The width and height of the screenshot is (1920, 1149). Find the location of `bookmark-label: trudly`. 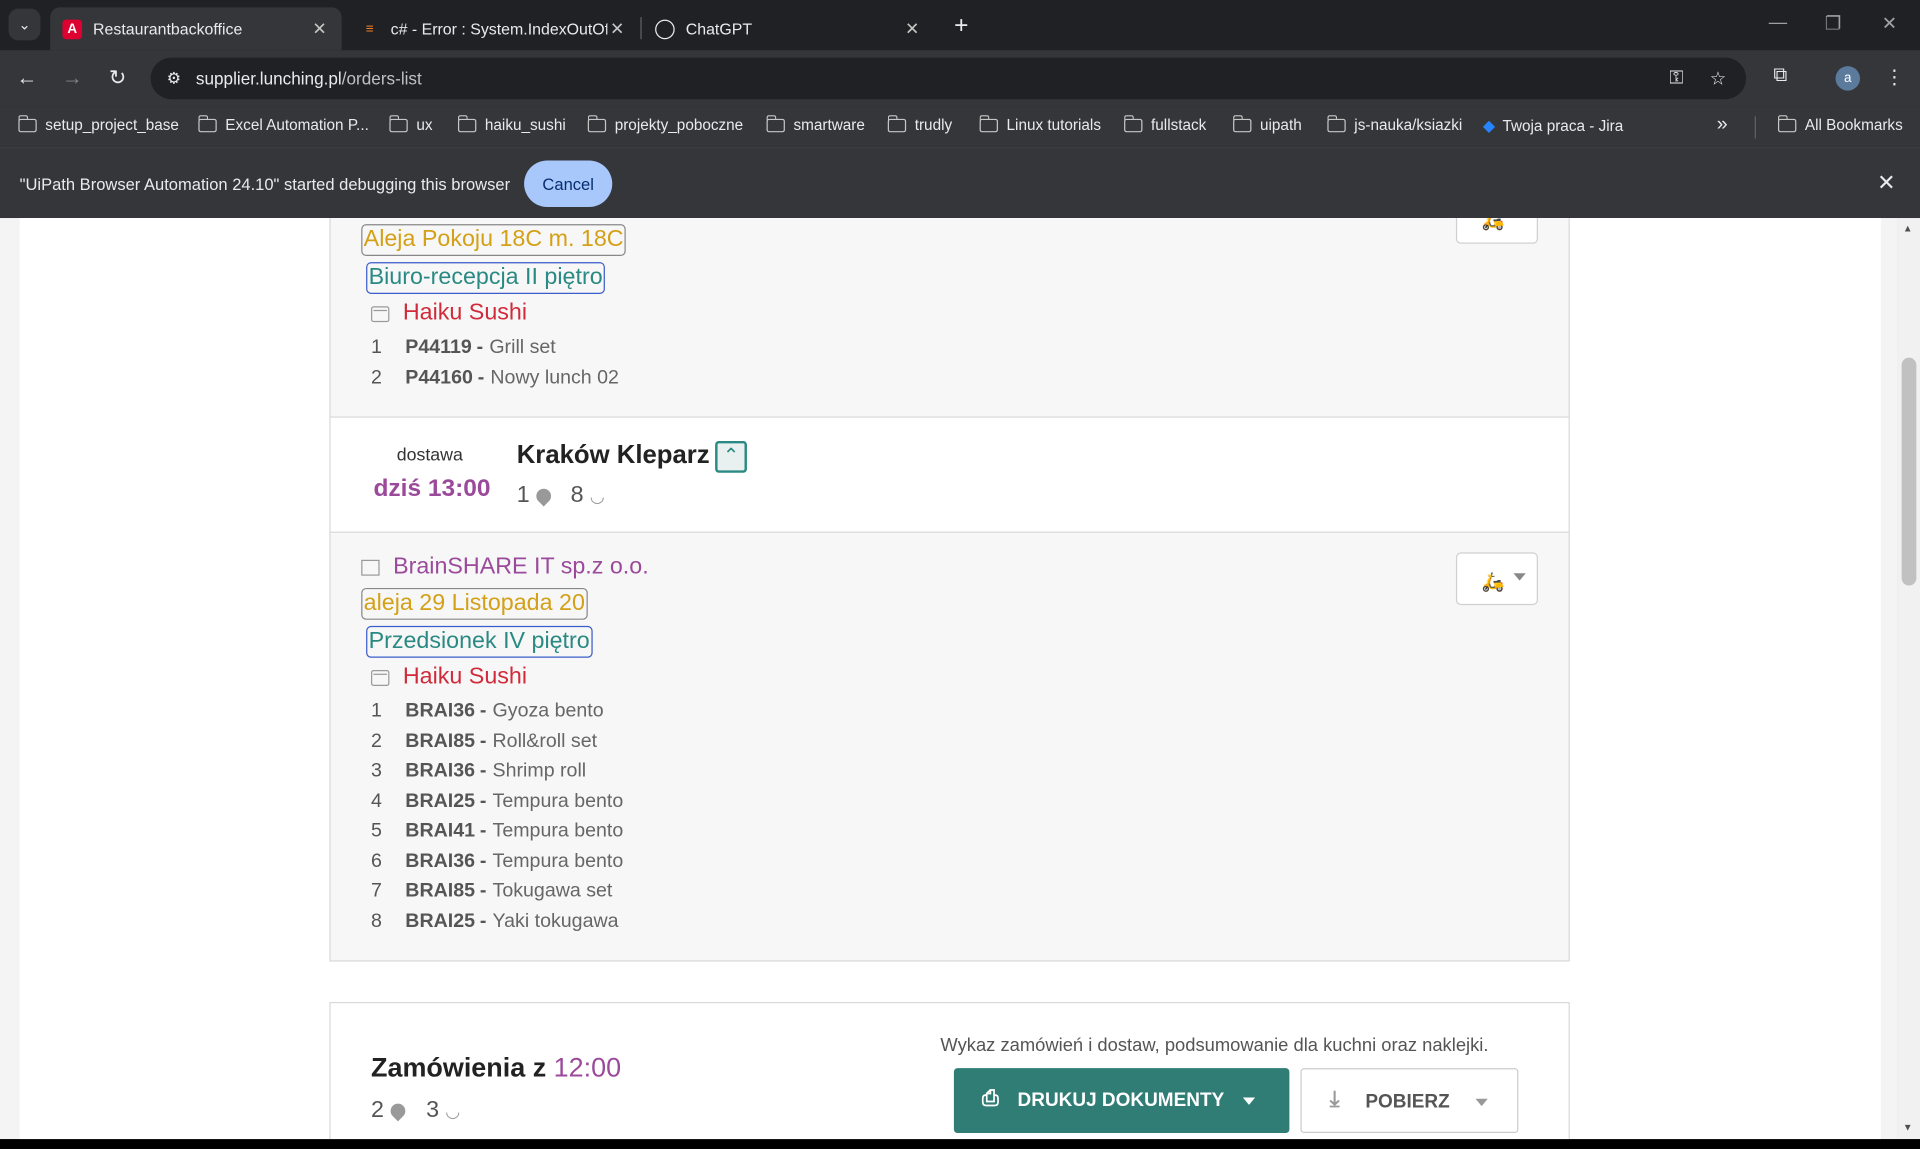

bookmark-label: trudly is located at coordinates (933, 125).